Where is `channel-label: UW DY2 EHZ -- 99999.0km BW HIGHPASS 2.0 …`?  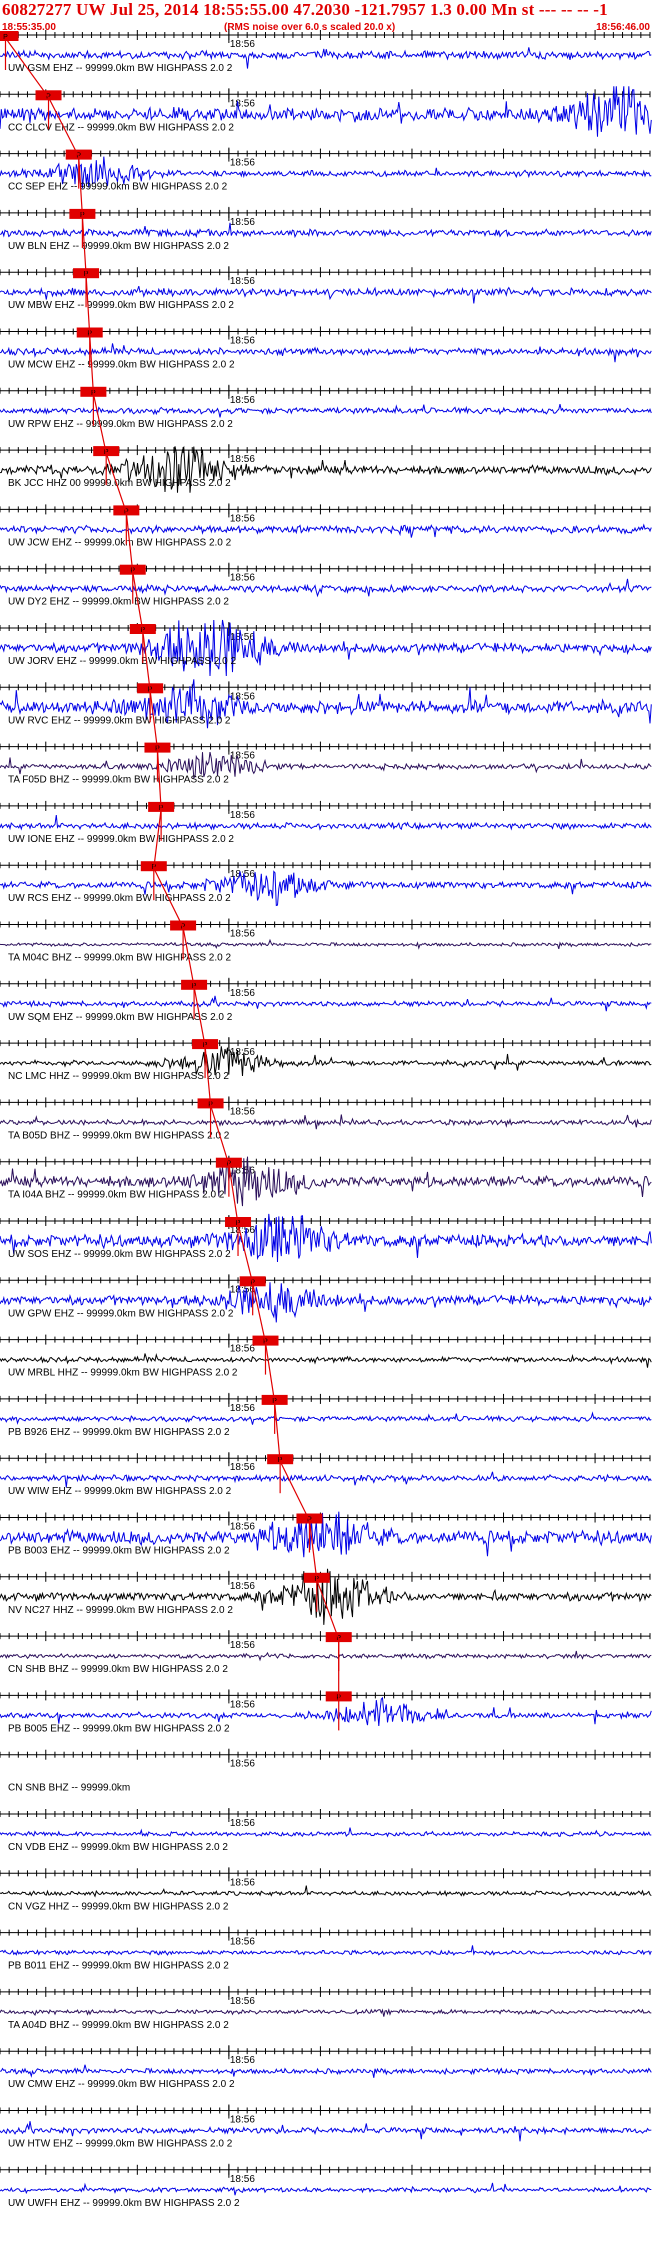 channel-label: UW DY2 EHZ -- 99999.0km BW HIGHPASS 2.0 … is located at coordinates (118, 602).